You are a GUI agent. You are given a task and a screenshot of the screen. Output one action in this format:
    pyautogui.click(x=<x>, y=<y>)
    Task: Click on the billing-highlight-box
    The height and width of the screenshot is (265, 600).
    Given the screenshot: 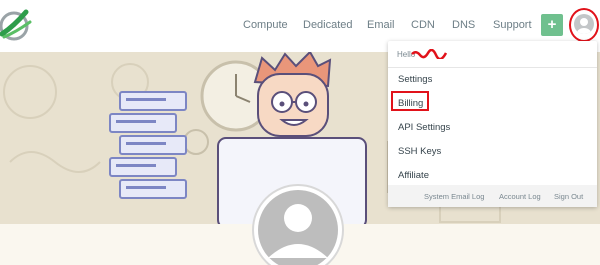 What is the action you would take?
    pyautogui.click(x=410, y=101)
    